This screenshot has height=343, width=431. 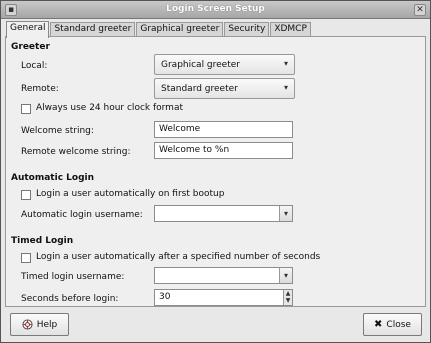 I want to click on welcome-string-label: Welcome string:, so click(x=57, y=131).